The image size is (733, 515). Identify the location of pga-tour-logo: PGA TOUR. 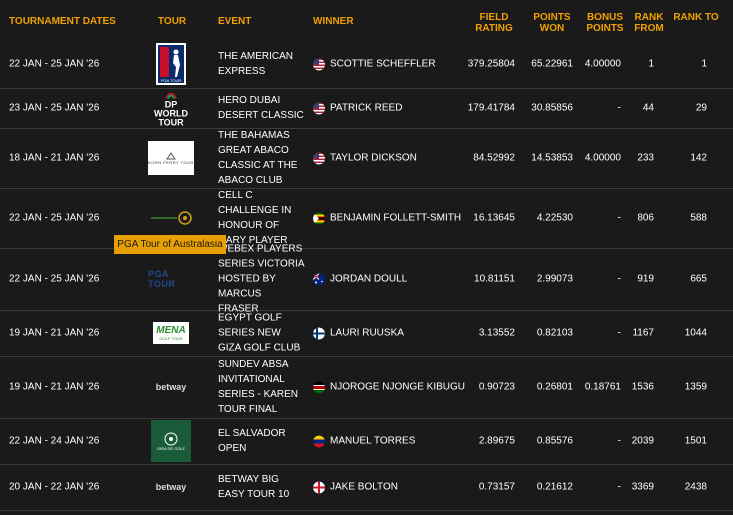
(171, 64).